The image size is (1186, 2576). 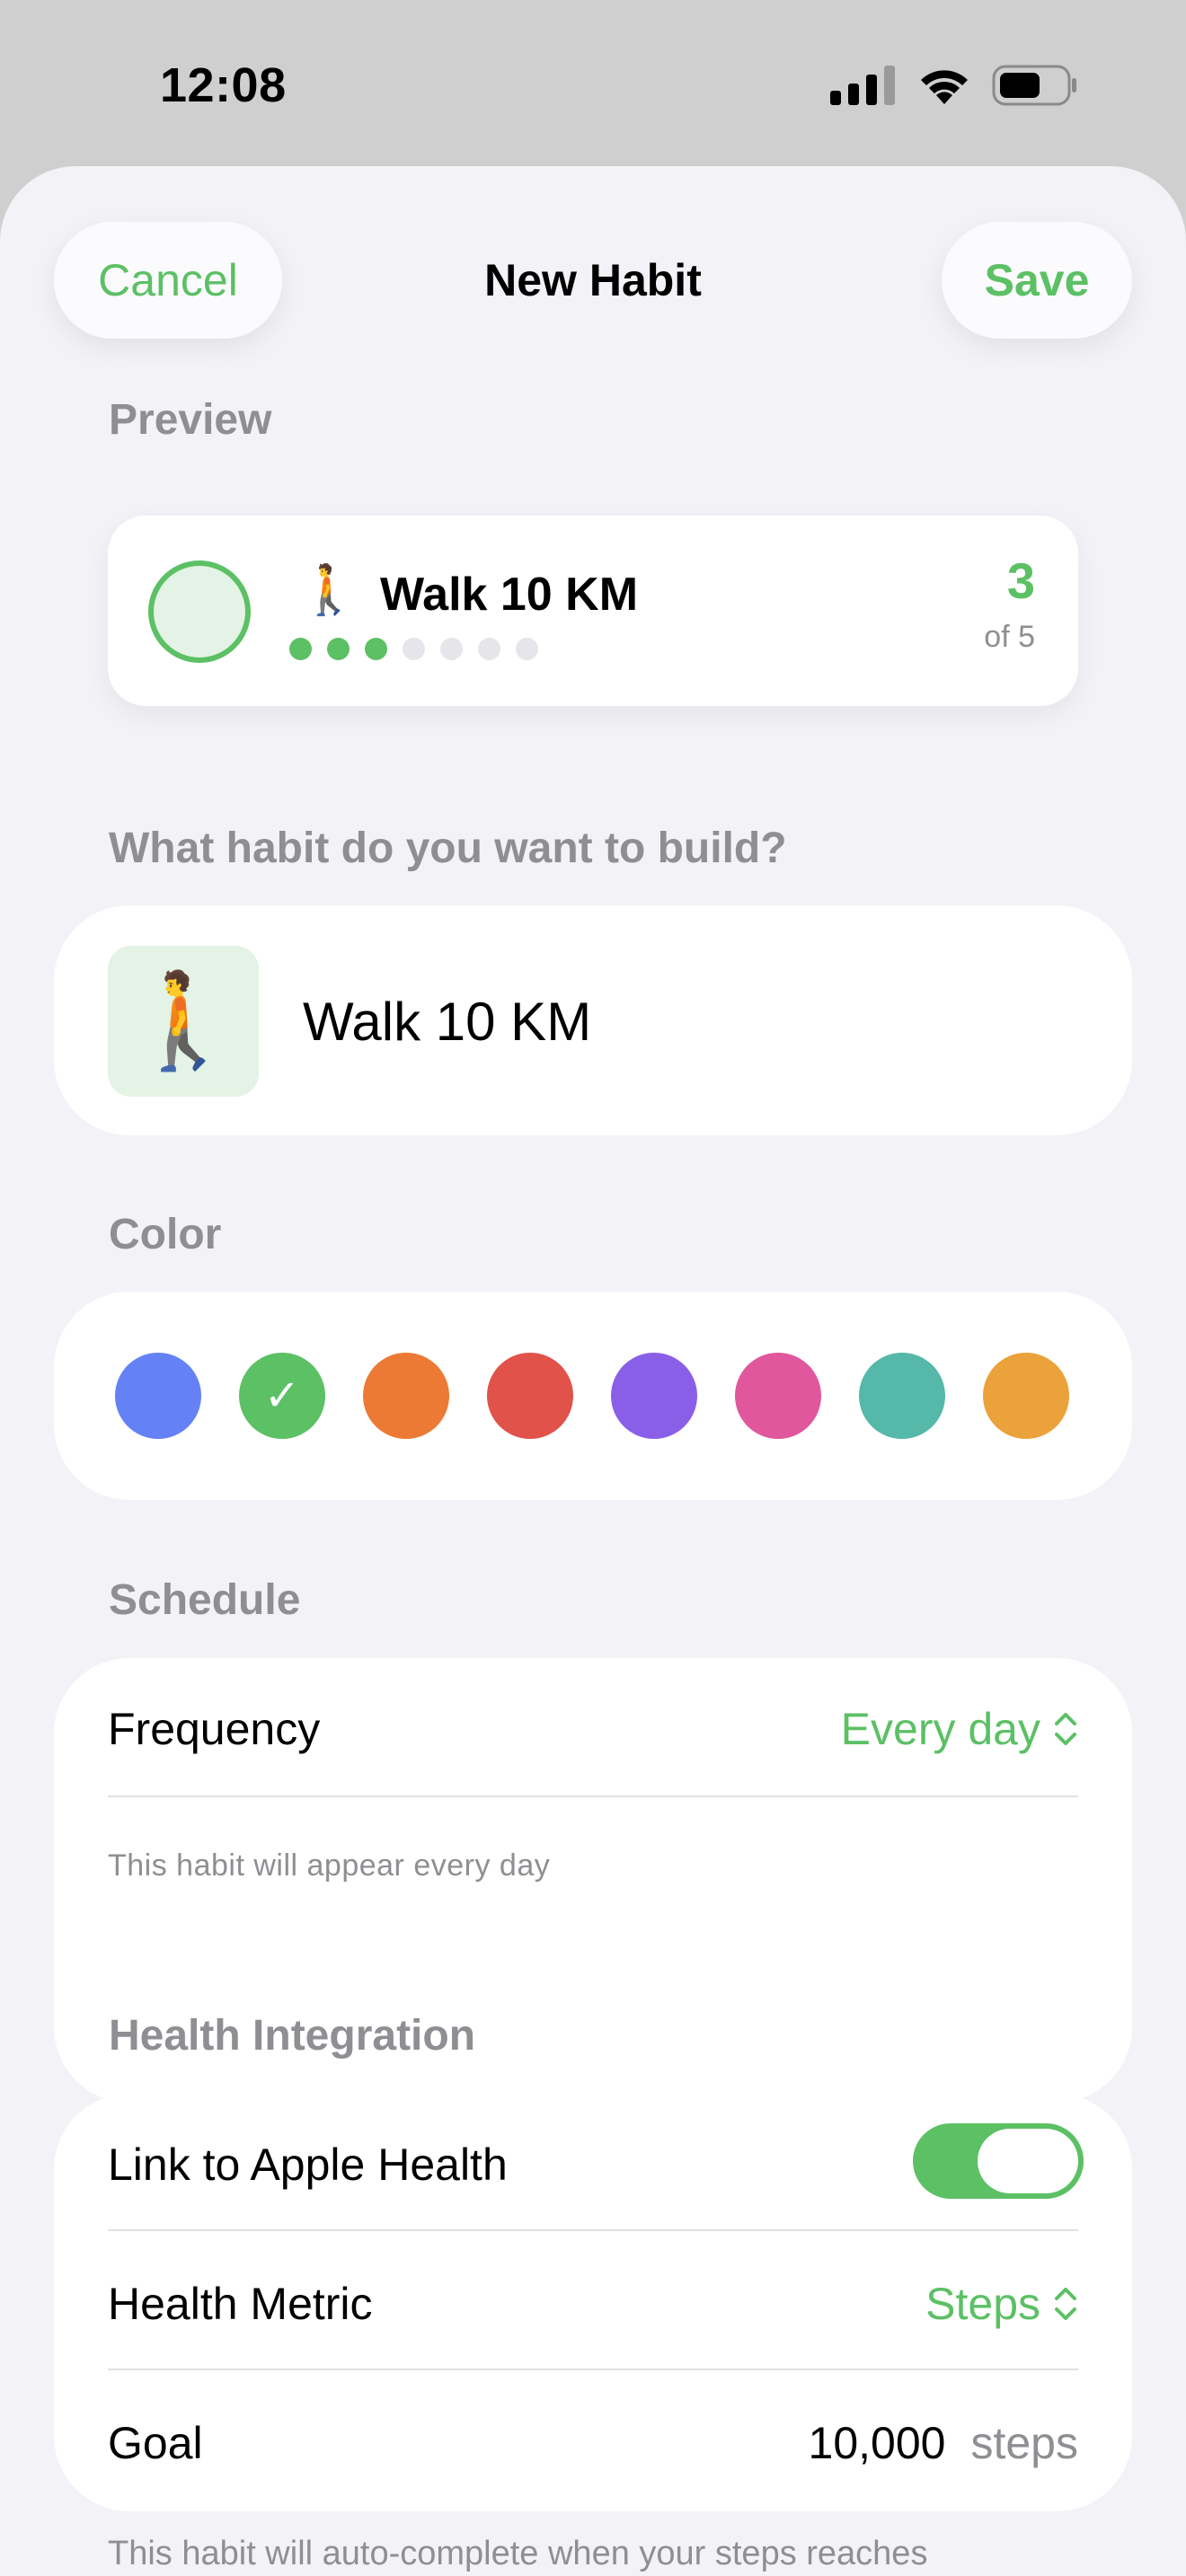 I want to click on color-section-label: Color, so click(x=165, y=1234).